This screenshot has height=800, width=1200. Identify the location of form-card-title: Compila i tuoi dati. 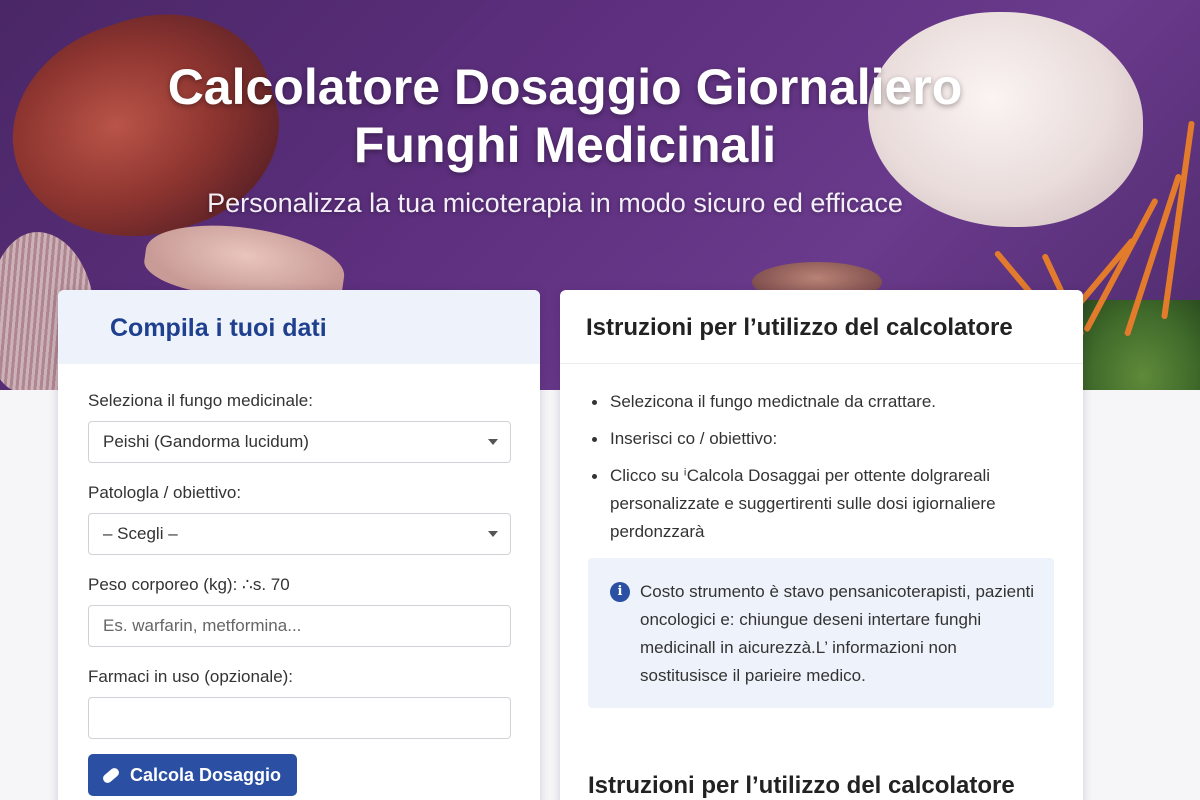
(218, 328).